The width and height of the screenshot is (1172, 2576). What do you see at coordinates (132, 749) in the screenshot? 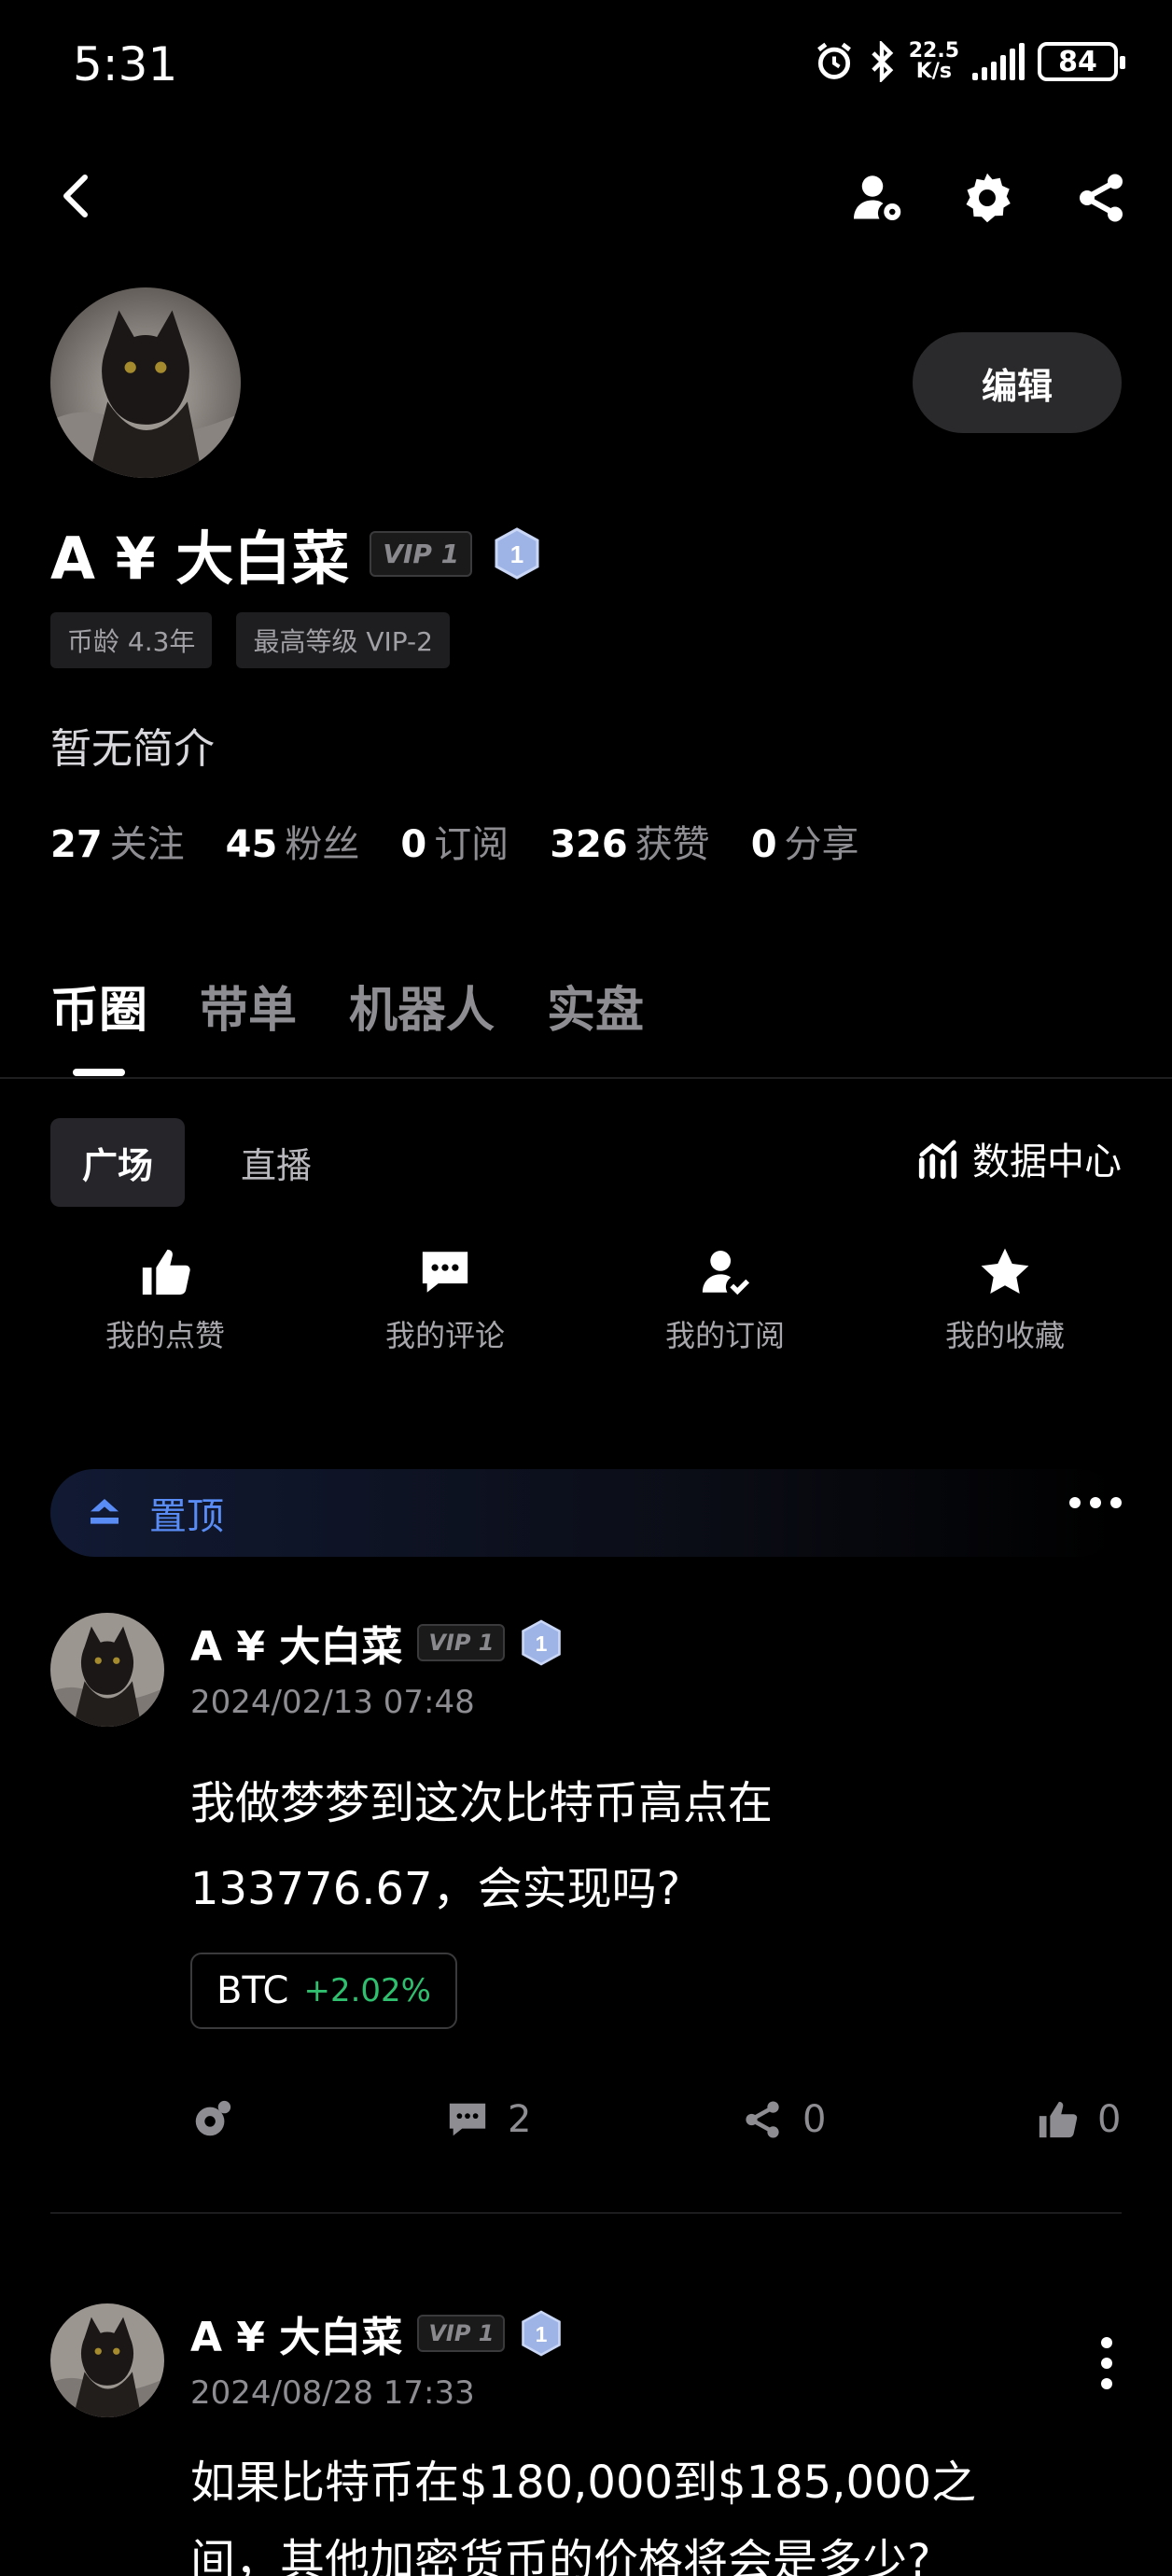
I see `profile-bio: 暂无简介` at bounding box center [132, 749].